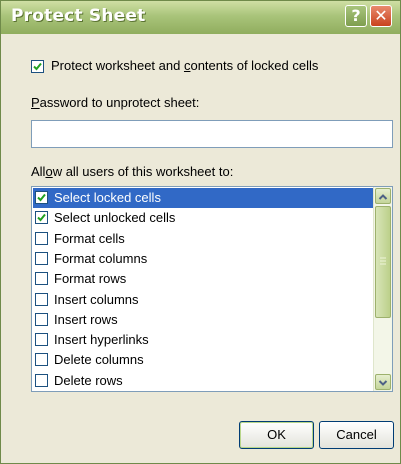 The width and height of the screenshot is (401, 464). What do you see at coordinates (381, 16) in the screenshot?
I see `close-button: ✕` at bounding box center [381, 16].